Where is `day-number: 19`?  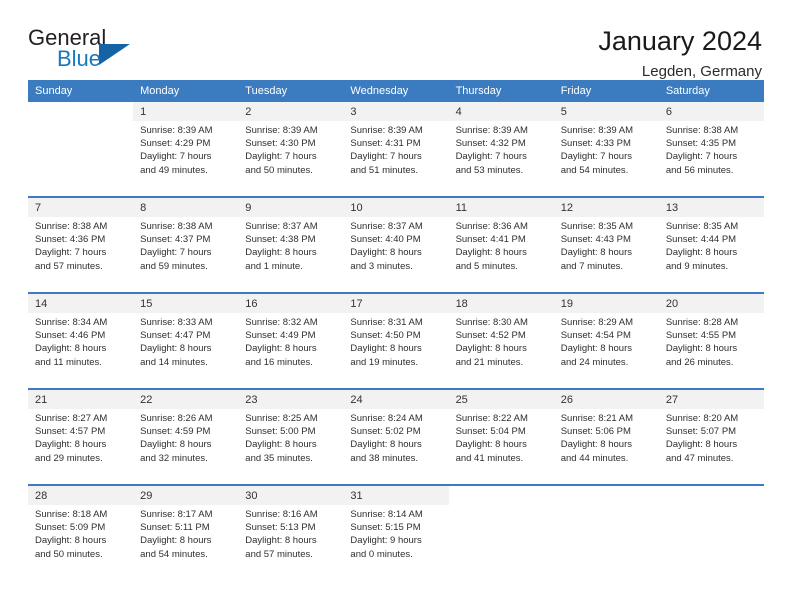
day-number: 19 is located at coordinates (606, 302).